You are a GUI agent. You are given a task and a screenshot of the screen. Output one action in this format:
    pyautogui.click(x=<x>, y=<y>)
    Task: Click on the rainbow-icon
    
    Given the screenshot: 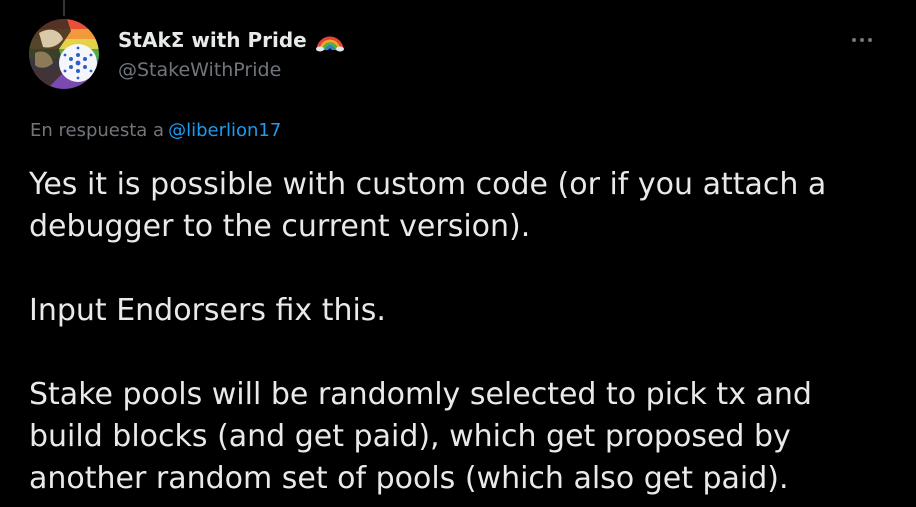 What is the action you would take?
    pyautogui.click(x=330, y=40)
    